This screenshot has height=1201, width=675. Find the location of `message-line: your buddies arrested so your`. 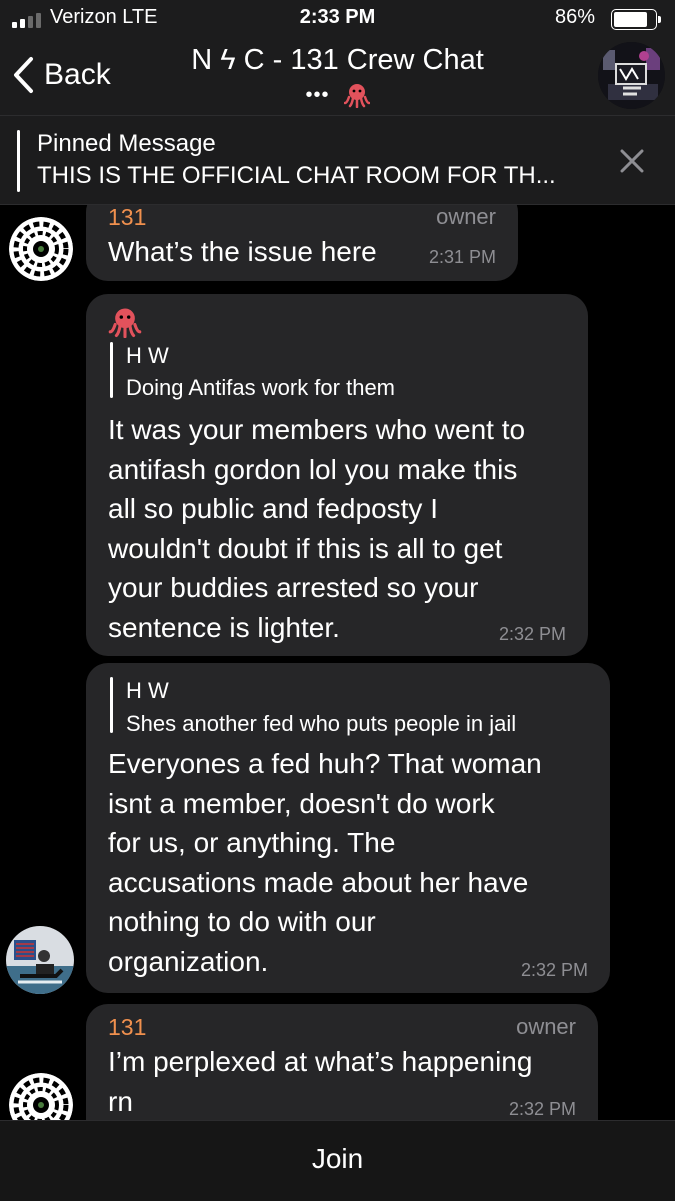

message-line: your buddies arrested so your is located at coordinates (293, 587).